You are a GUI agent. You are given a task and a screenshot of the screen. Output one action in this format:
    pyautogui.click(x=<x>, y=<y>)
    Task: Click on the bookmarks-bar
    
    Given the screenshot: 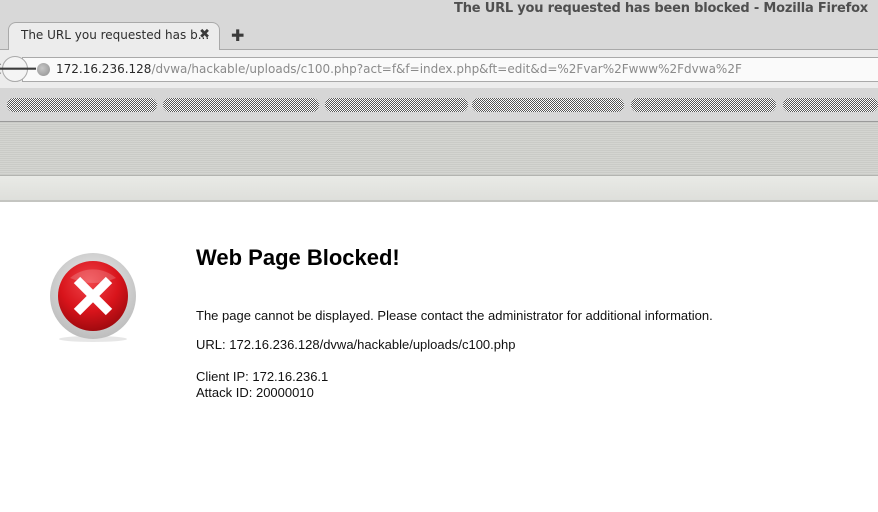 What is the action you would take?
    pyautogui.click(x=439, y=105)
    